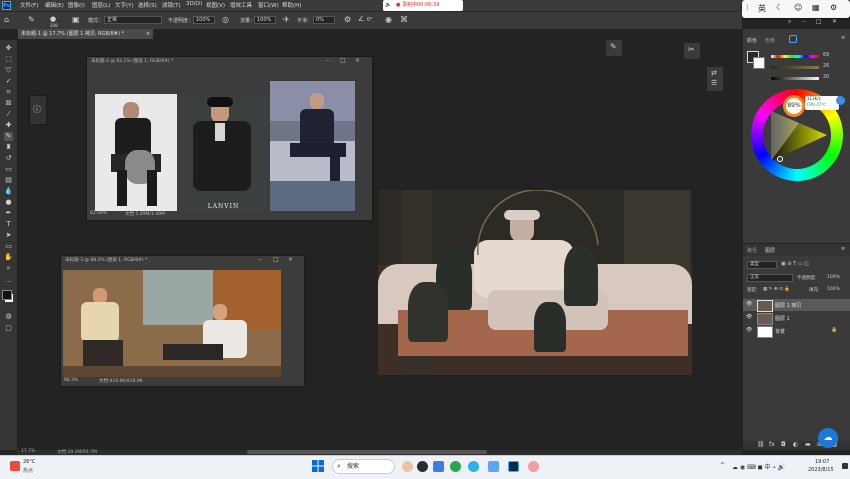 This screenshot has width=850, height=479. What do you see at coordinates (388, 19) in the screenshot?
I see `pressure-size-icon: ◉` at bounding box center [388, 19].